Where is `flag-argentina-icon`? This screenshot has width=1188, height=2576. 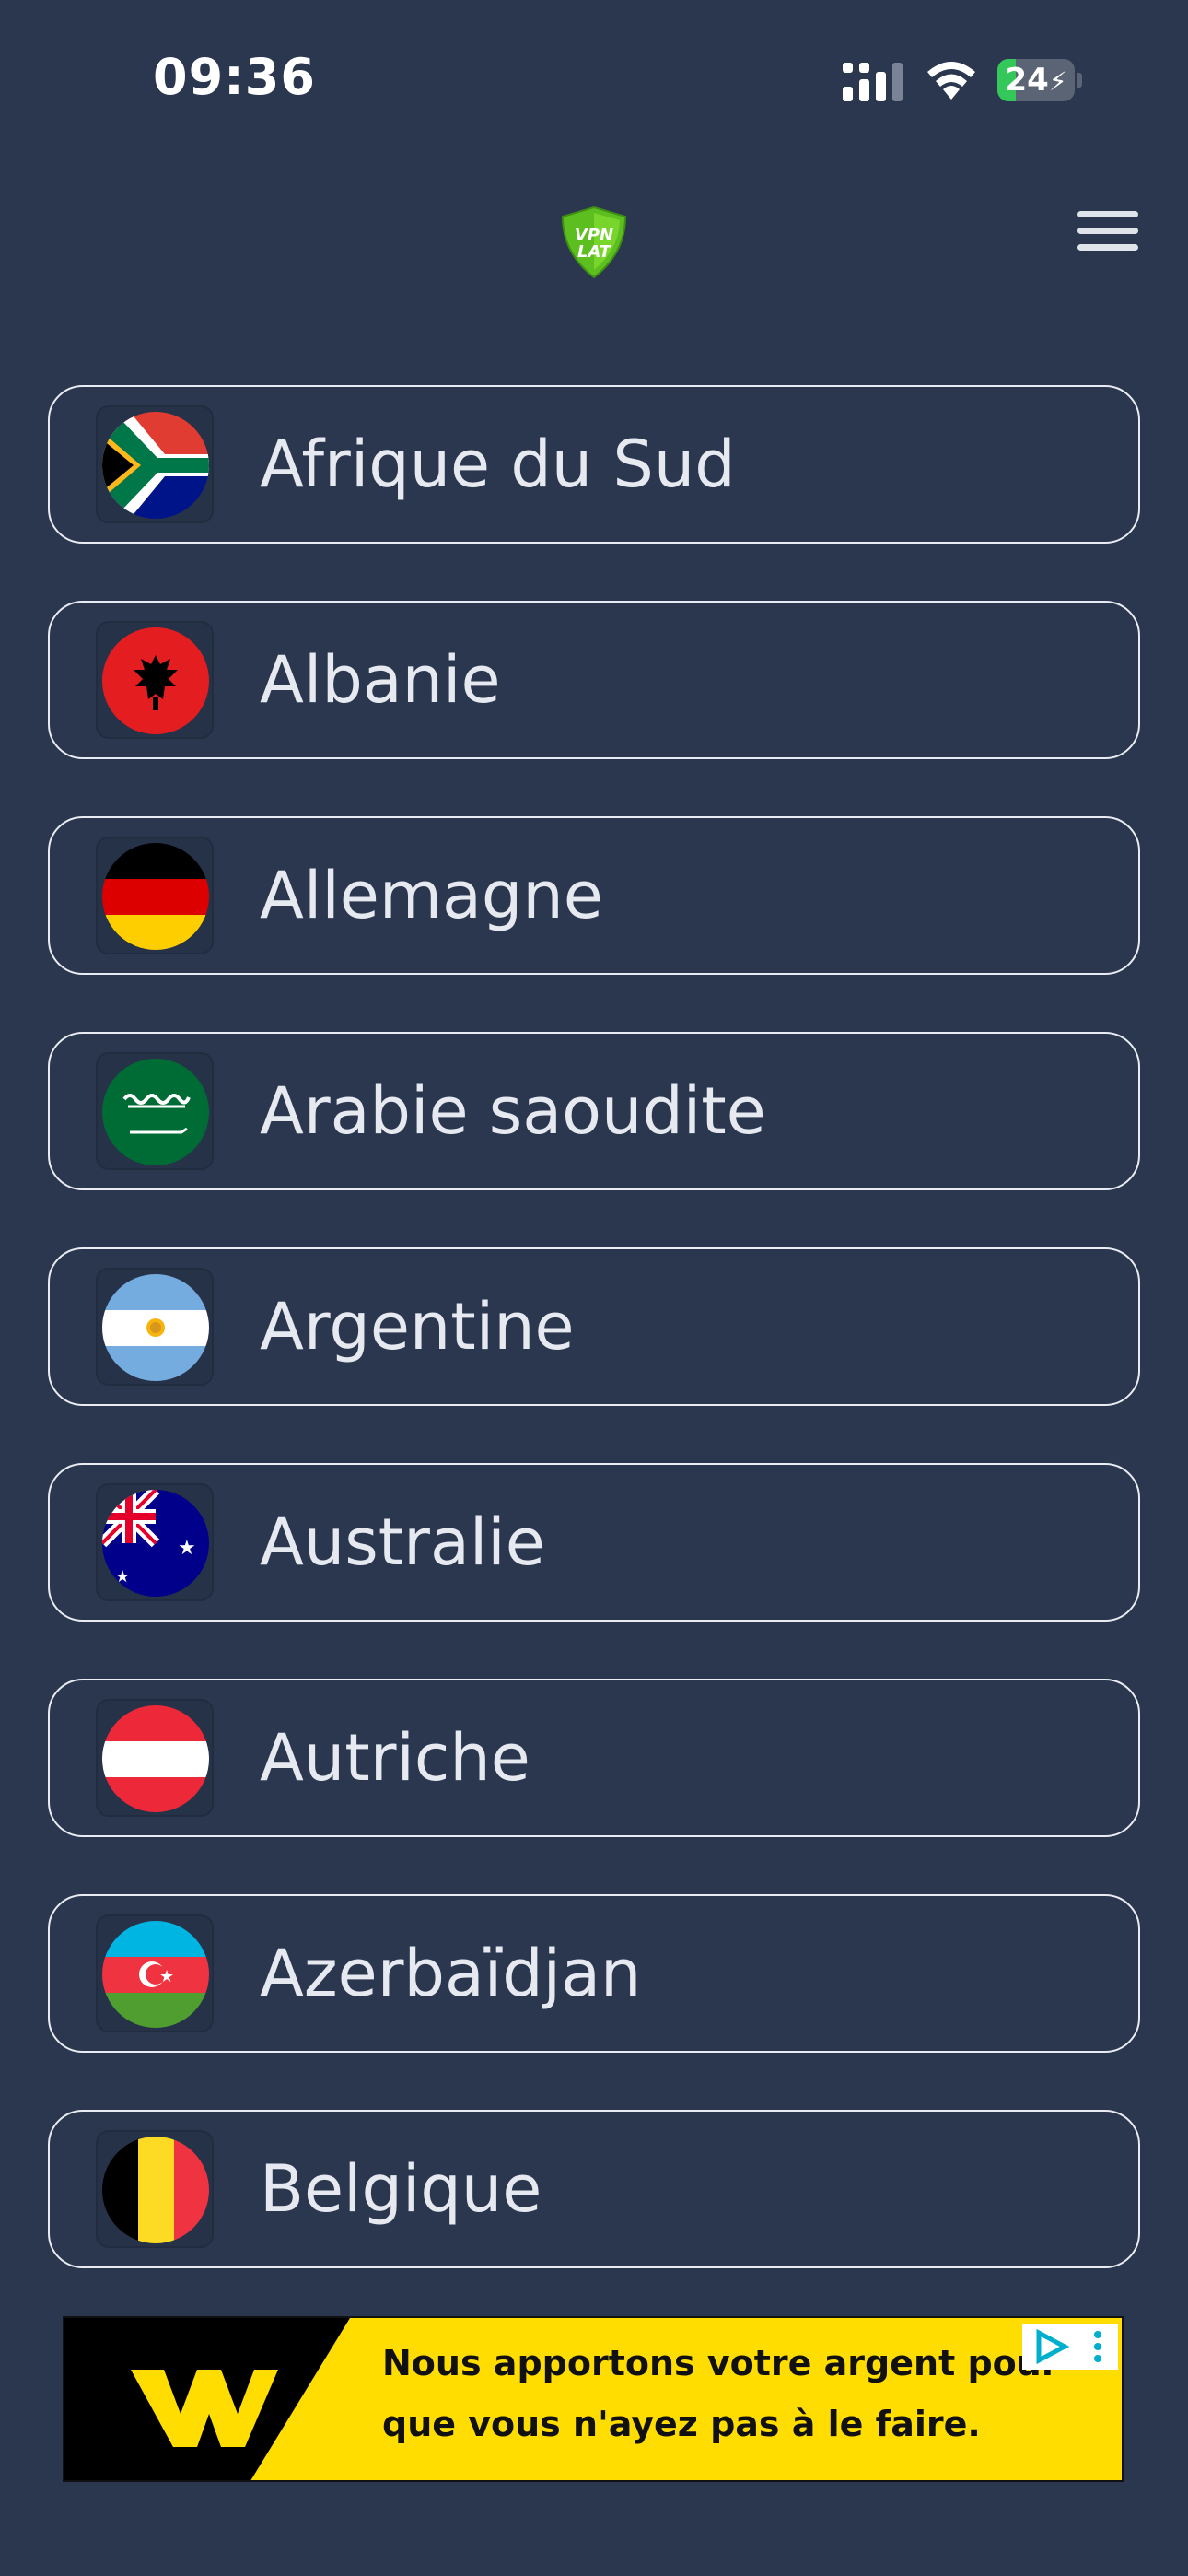
flag-argentina-icon is located at coordinates (155, 1327).